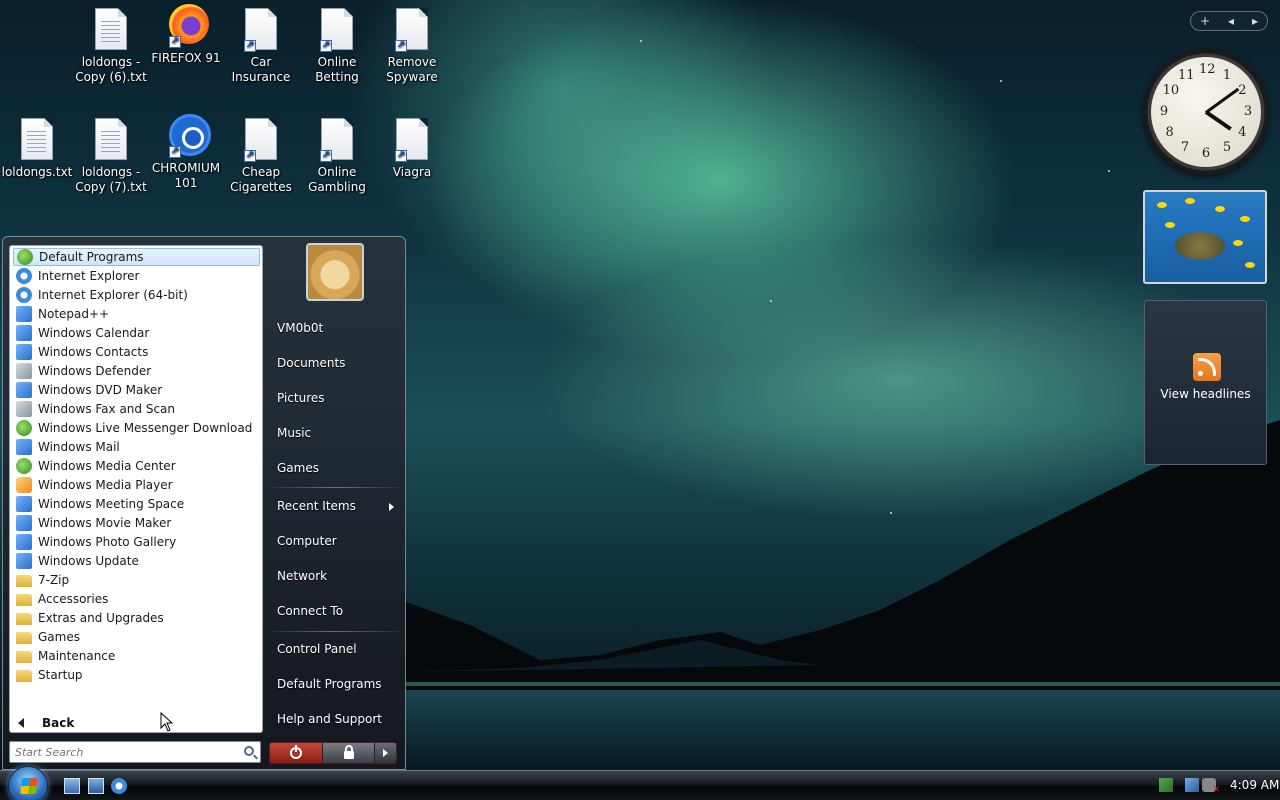 The height and width of the screenshot is (800, 1280). Describe the element at coordinates (136, 466) in the screenshot. I see `program-item: Windows Media Center` at that location.